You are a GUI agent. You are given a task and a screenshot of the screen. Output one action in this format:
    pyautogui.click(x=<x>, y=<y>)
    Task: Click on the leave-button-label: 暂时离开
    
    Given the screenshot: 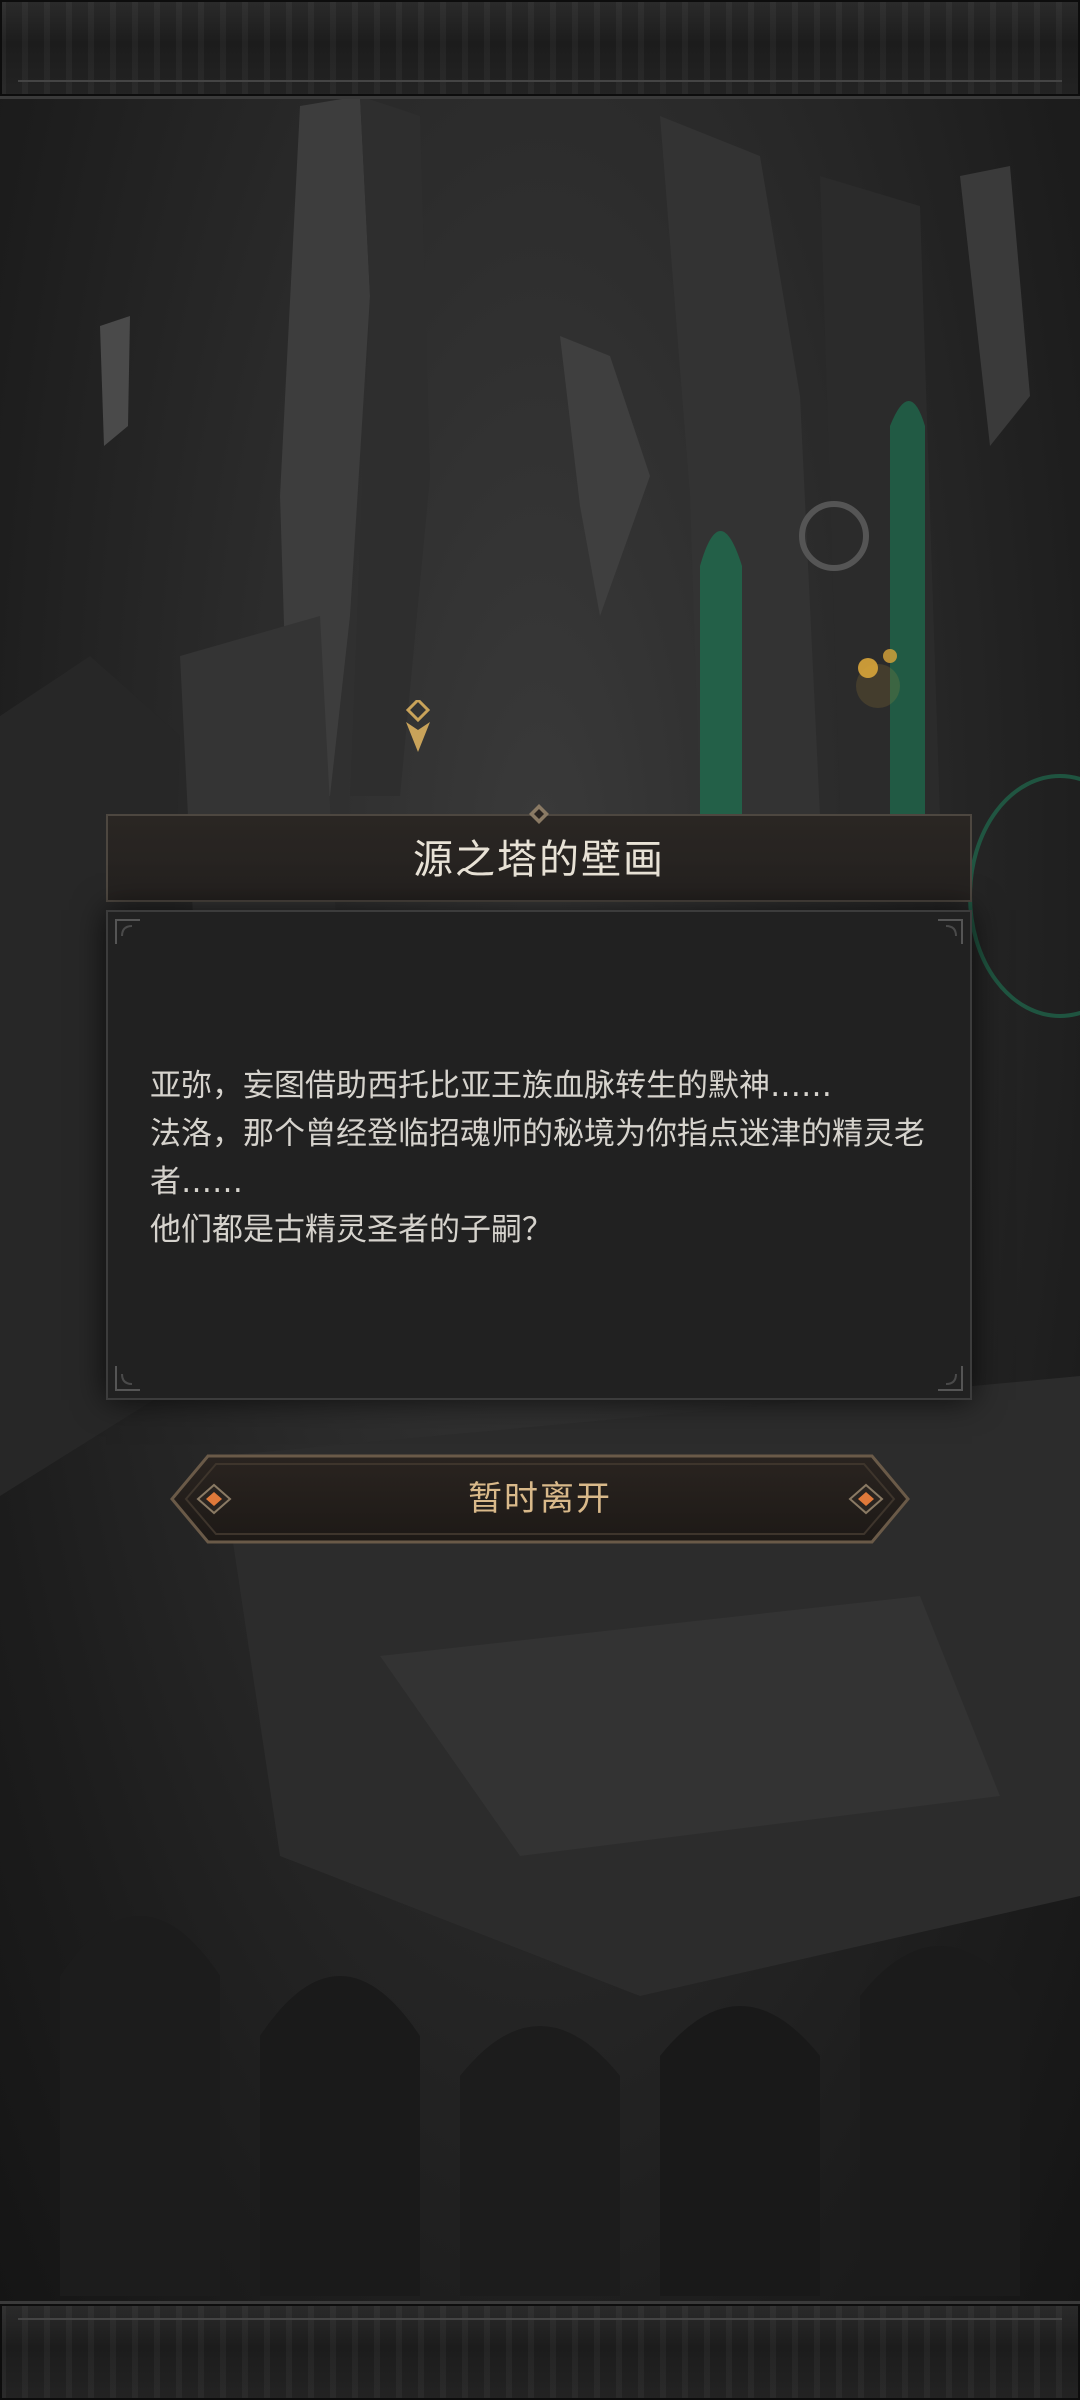 What is the action you would take?
    pyautogui.click(x=540, y=1499)
    